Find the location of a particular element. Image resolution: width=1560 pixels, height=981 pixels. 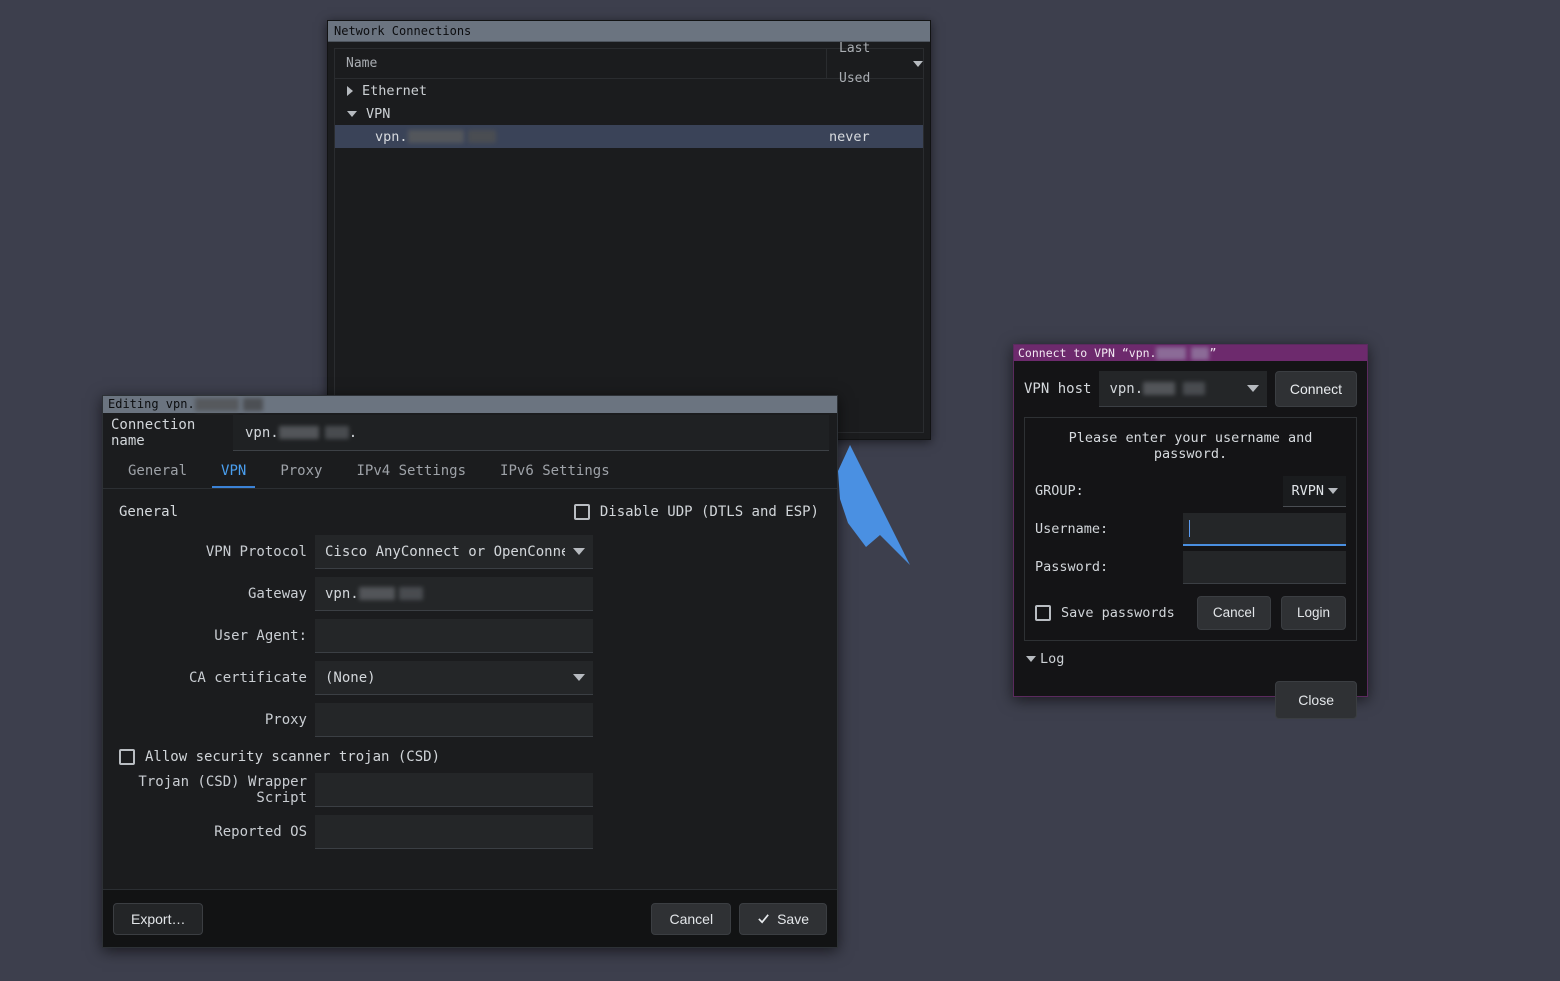

input-proxy is located at coordinates (454, 720).